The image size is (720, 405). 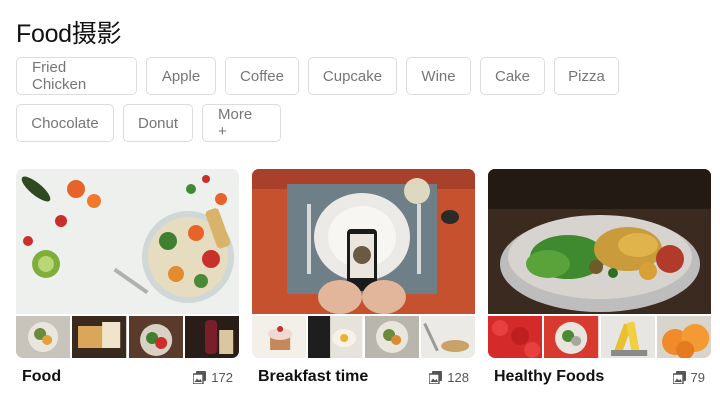 I want to click on tag-chocolate: Chocolate, so click(x=65, y=123).